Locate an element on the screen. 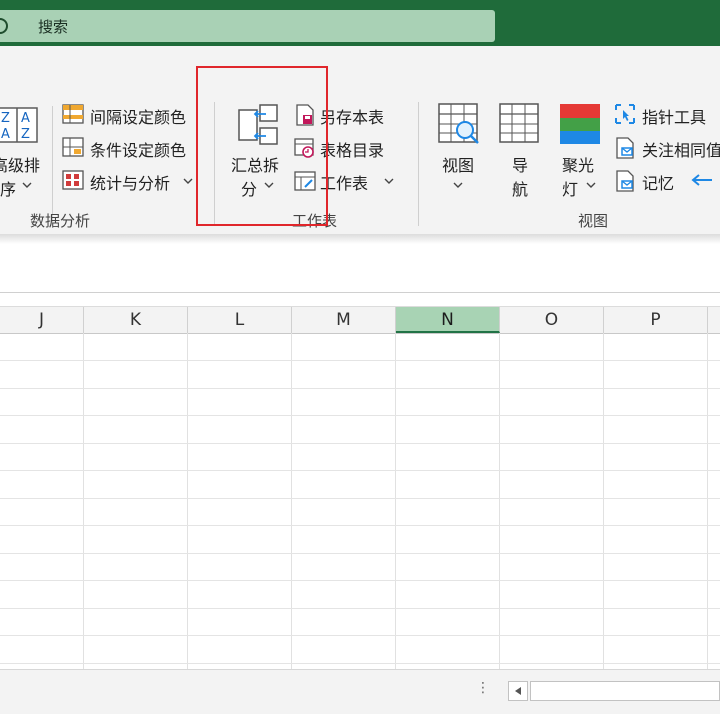 Image resolution: width=720 pixels, height=714 pixels. pointer-tool-icon is located at coordinates (625, 114).